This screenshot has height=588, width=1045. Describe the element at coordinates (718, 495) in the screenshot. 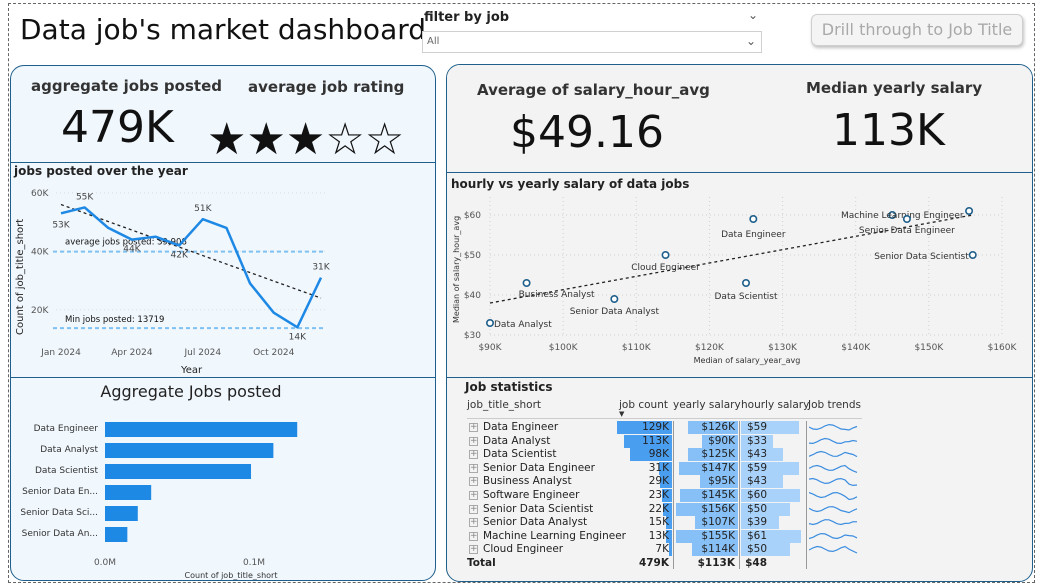

I see `yearly-cell: $145K` at that location.